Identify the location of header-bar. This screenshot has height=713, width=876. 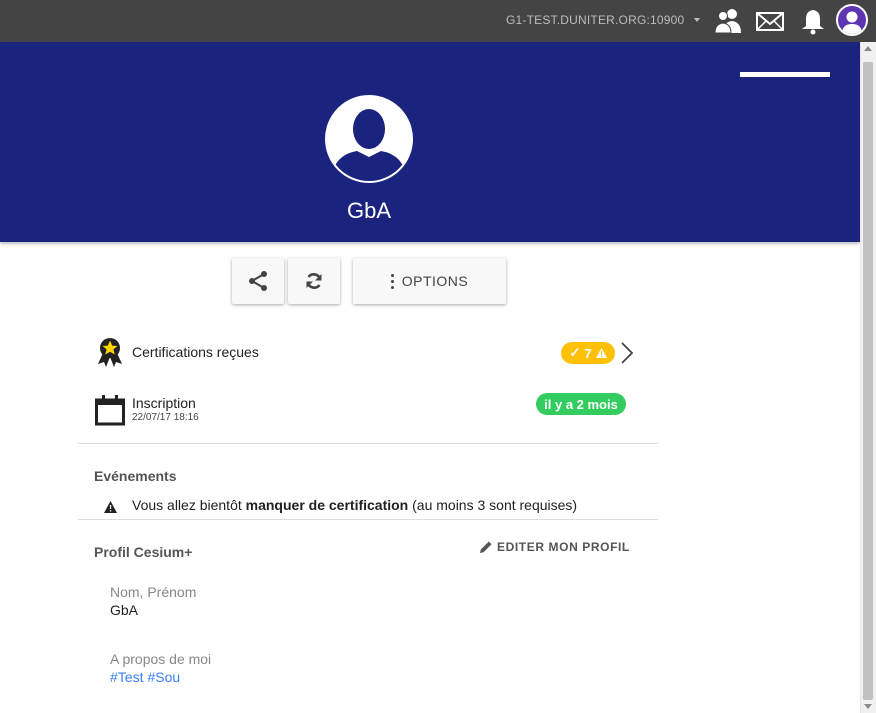
(785, 74).